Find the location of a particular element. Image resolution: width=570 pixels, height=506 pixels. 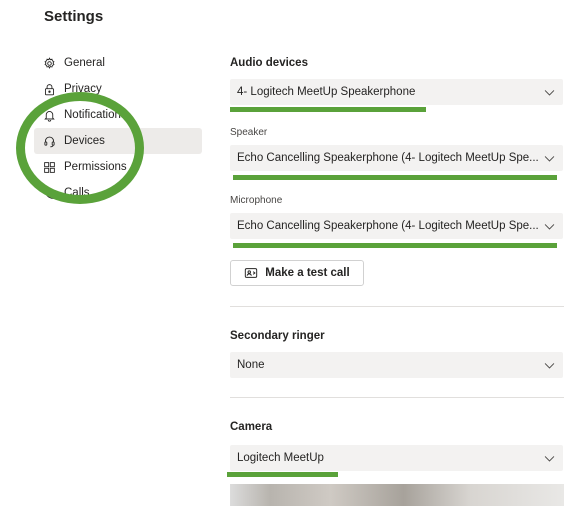

lock-icon is located at coordinates (49, 89).